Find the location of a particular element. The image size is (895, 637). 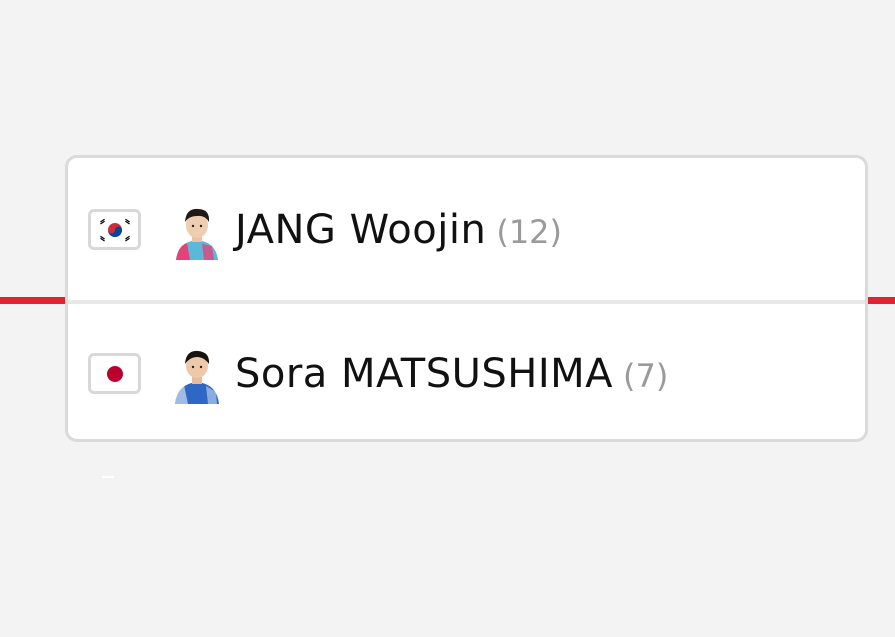

japan-flag-icon is located at coordinates (114, 373).